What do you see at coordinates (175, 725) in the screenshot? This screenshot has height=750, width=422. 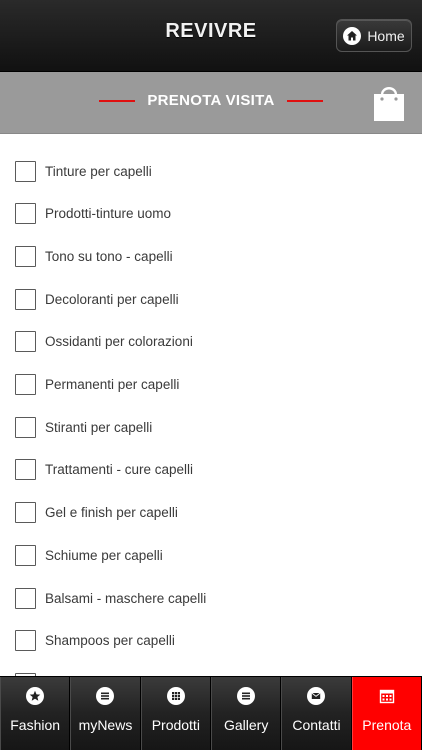 I see `tab-label: Prodotti` at bounding box center [175, 725].